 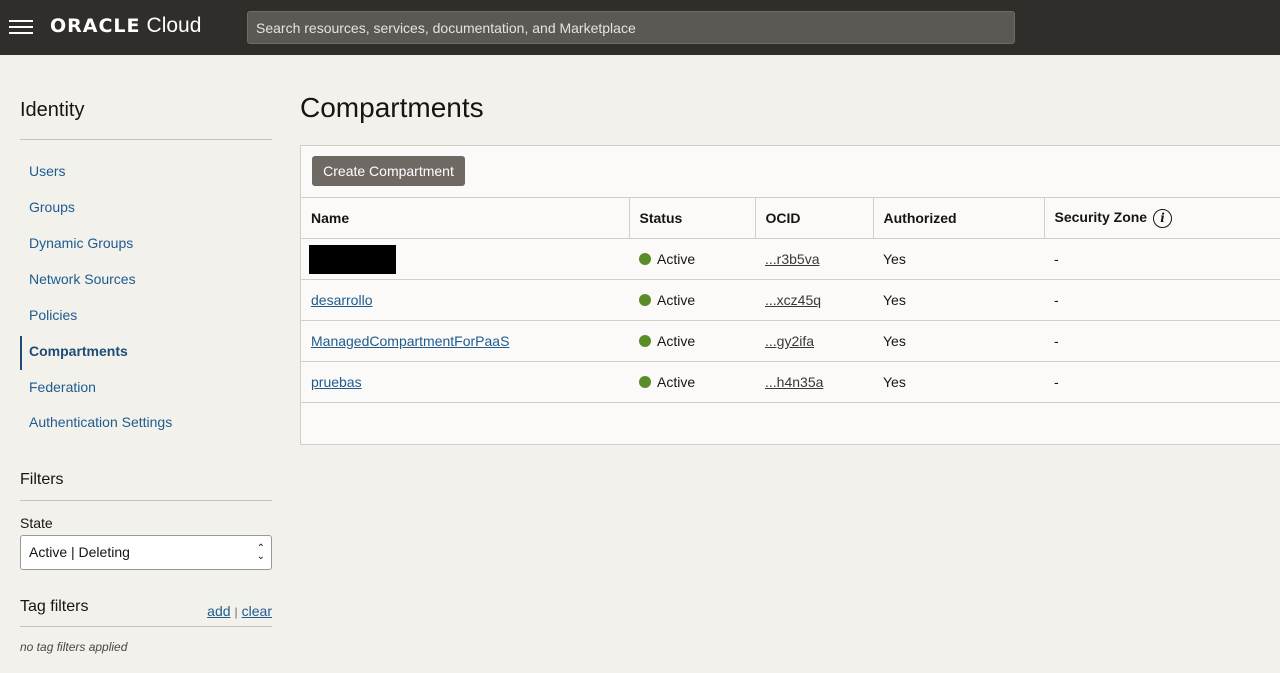 I want to click on search-input, so click(x=631, y=27).